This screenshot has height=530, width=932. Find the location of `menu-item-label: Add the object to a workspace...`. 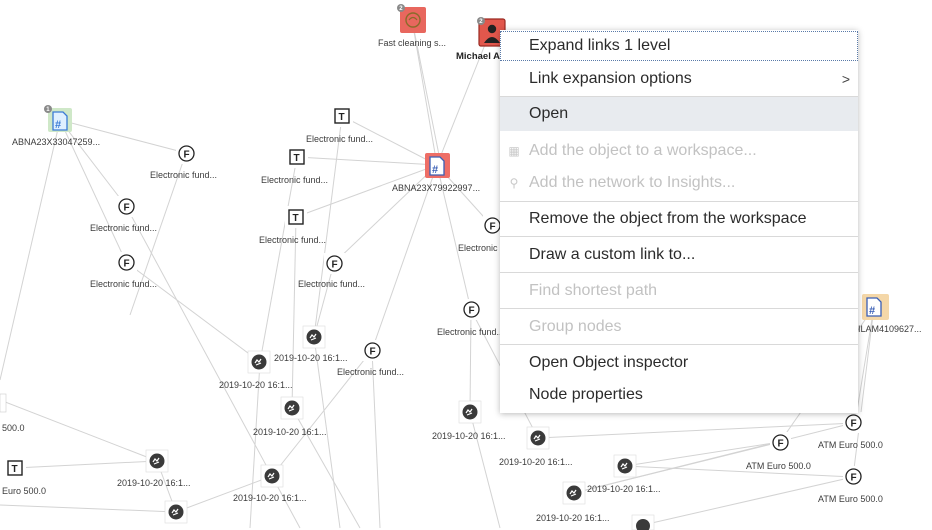

menu-item-label: Add the object to a workspace... is located at coordinates (643, 150).